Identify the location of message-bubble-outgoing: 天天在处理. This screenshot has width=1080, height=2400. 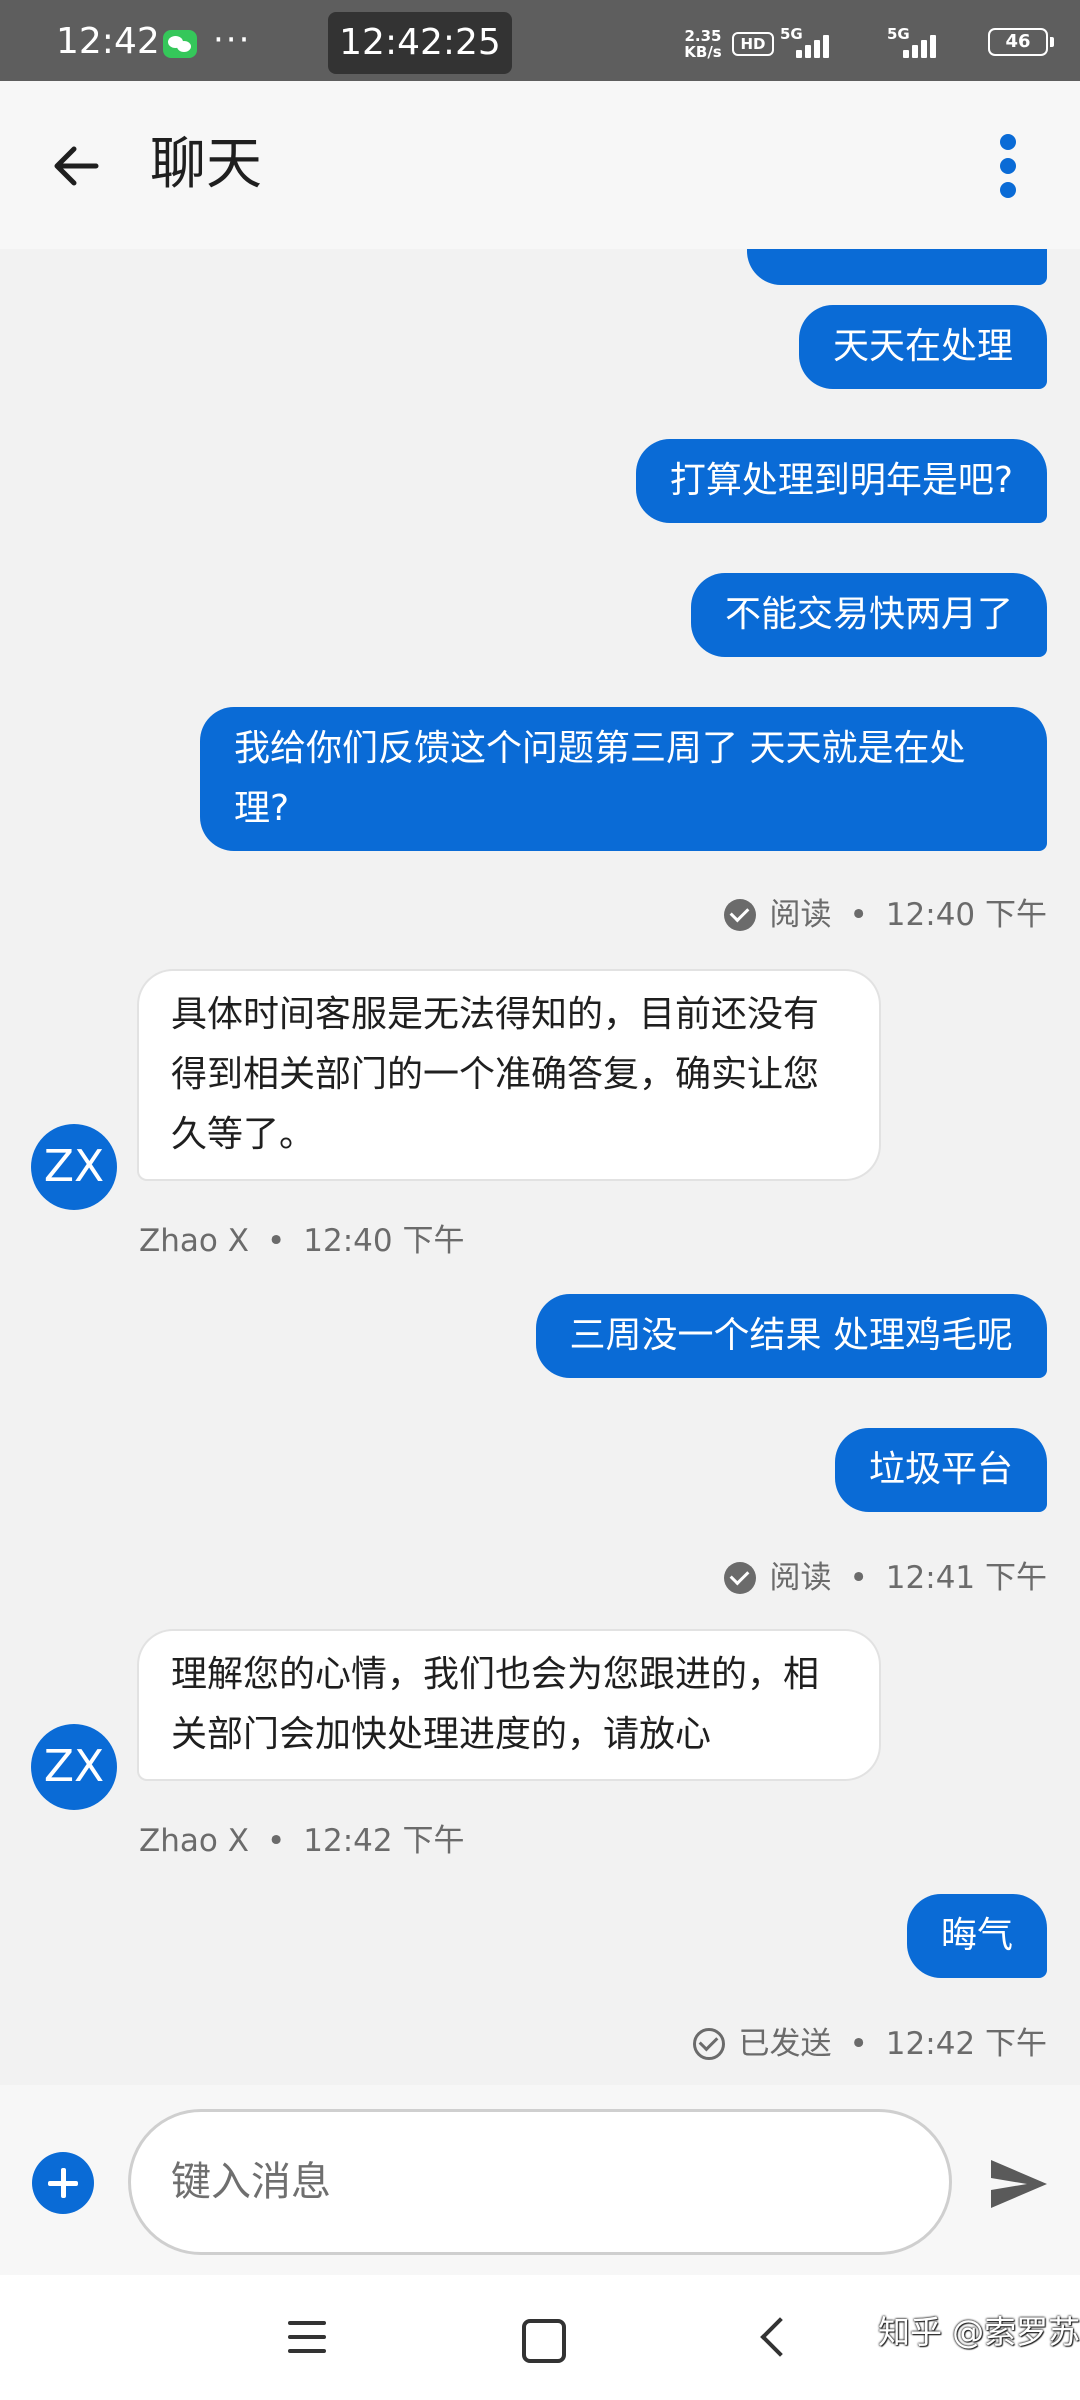
(922, 347).